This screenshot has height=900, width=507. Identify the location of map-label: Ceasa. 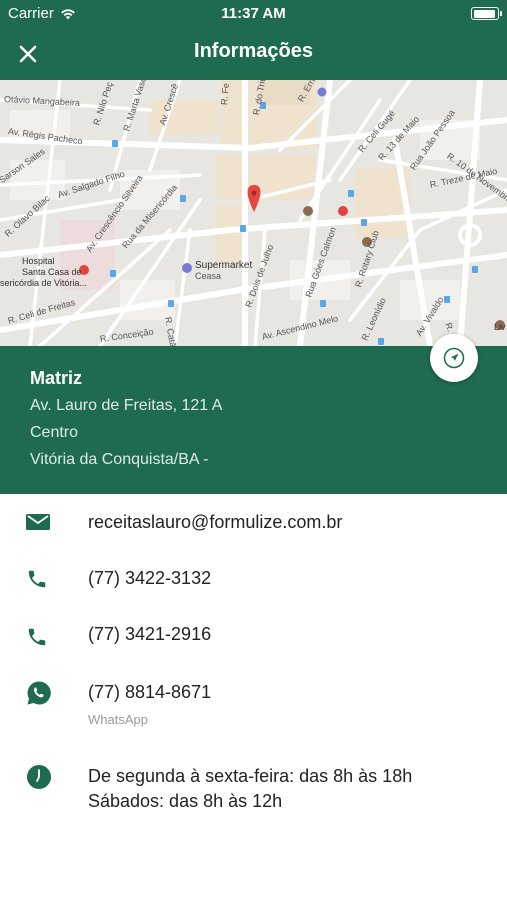
(208, 276).